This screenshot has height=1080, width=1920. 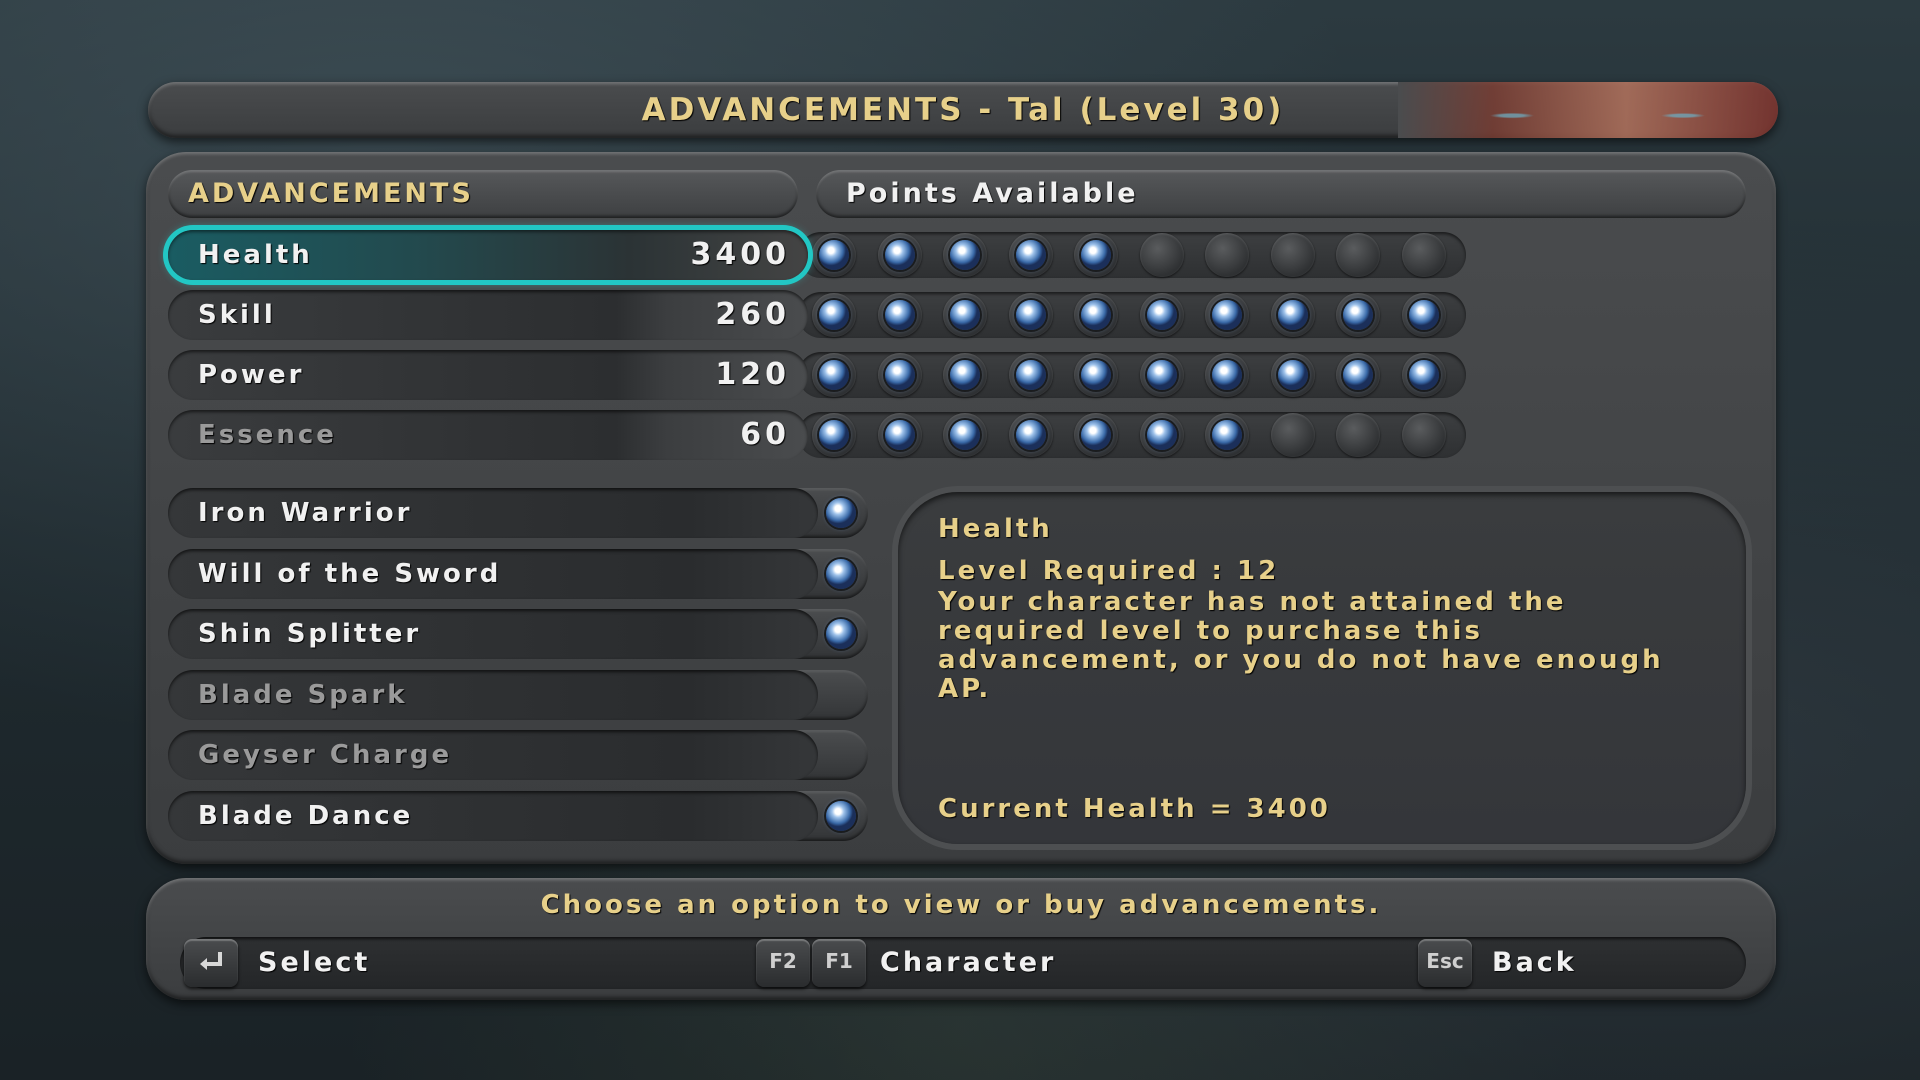 What do you see at coordinates (493, 513) in the screenshot?
I see `ability-label-pill: Iron Warrior` at bounding box center [493, 513].